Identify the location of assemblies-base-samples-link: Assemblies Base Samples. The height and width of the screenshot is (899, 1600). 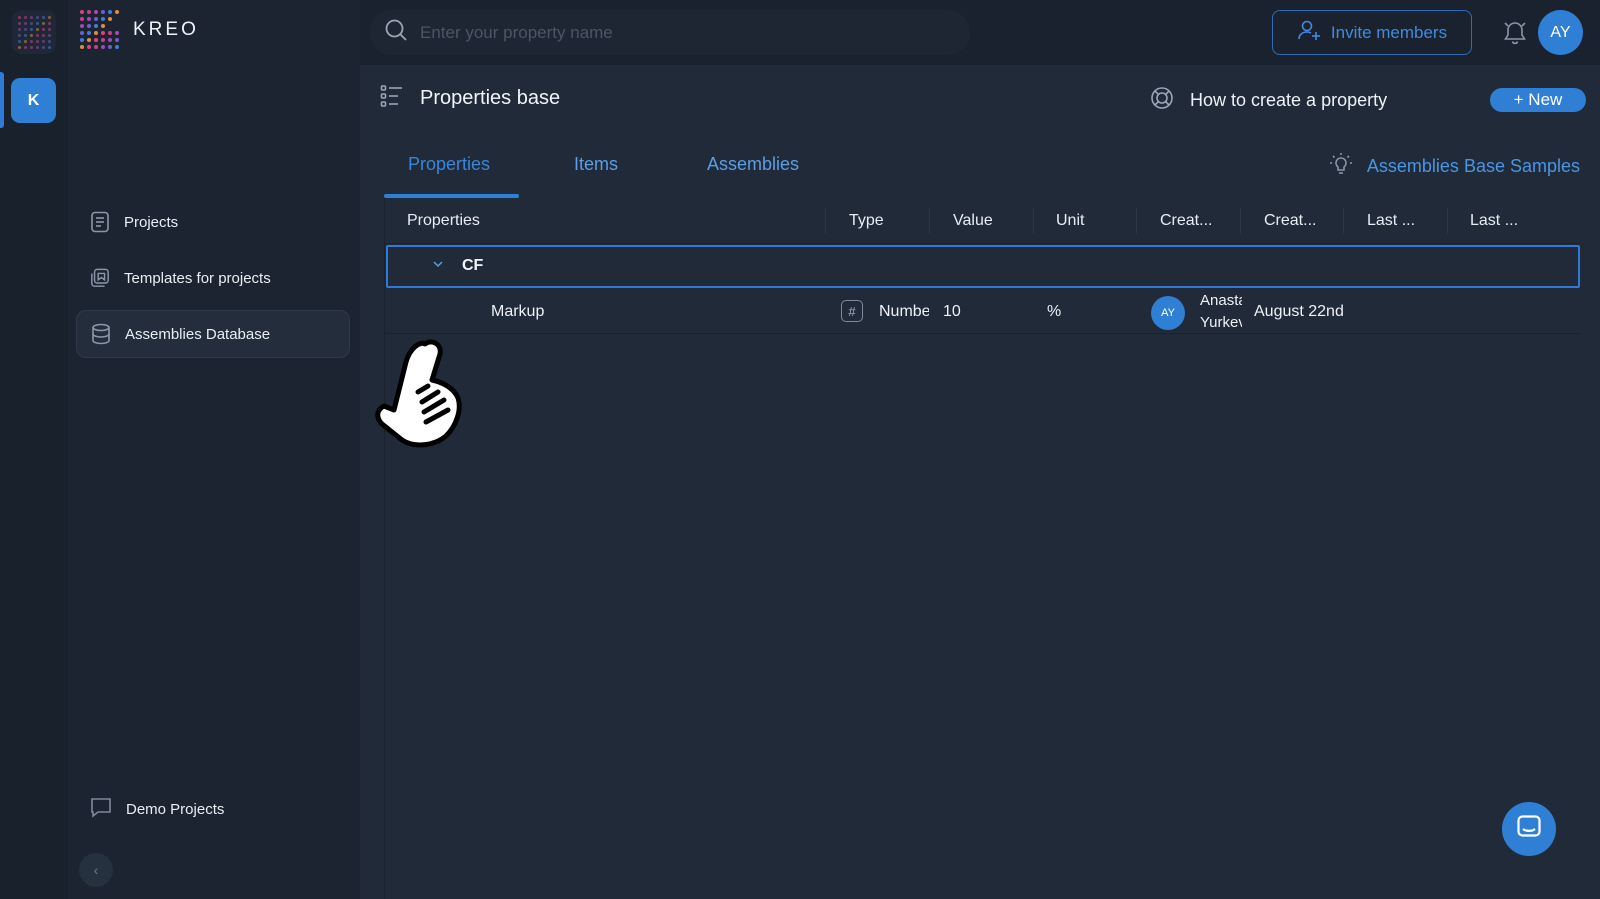
(1454, 166).